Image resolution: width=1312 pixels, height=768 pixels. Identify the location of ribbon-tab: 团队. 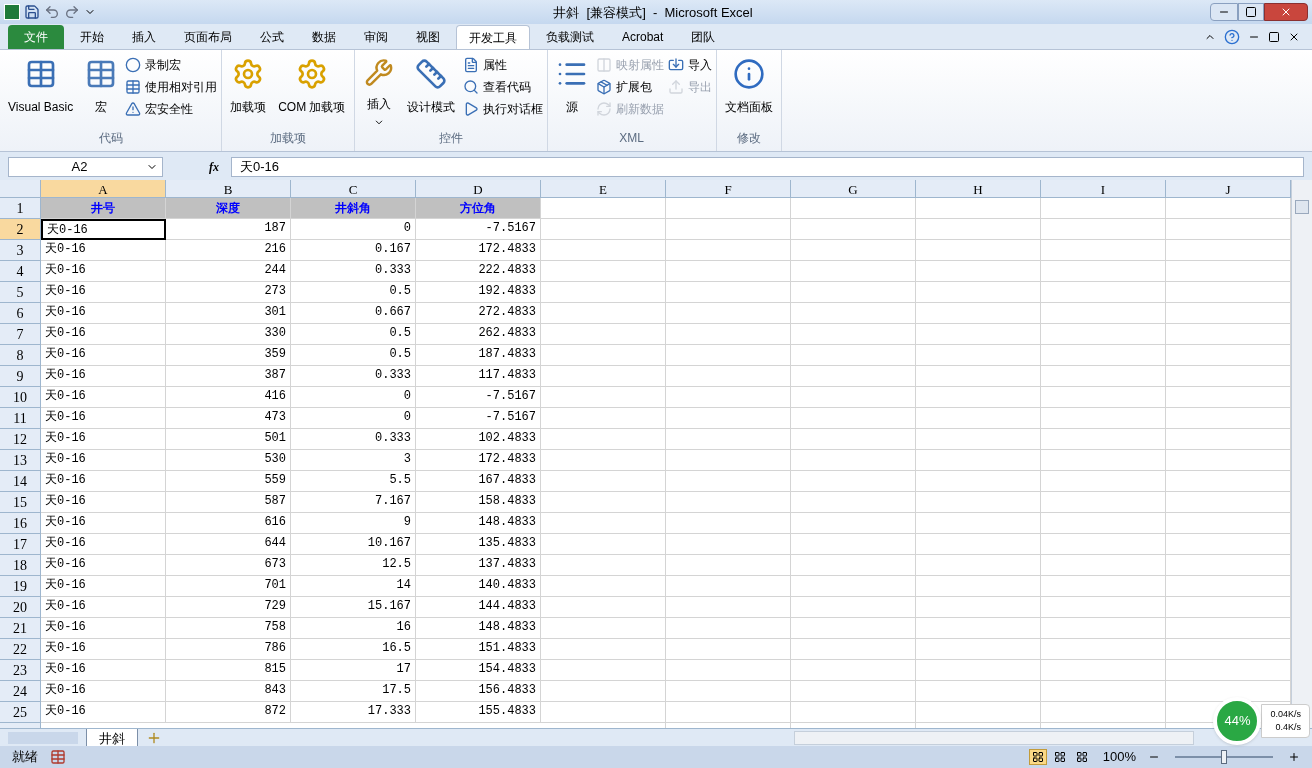
(703, 37).